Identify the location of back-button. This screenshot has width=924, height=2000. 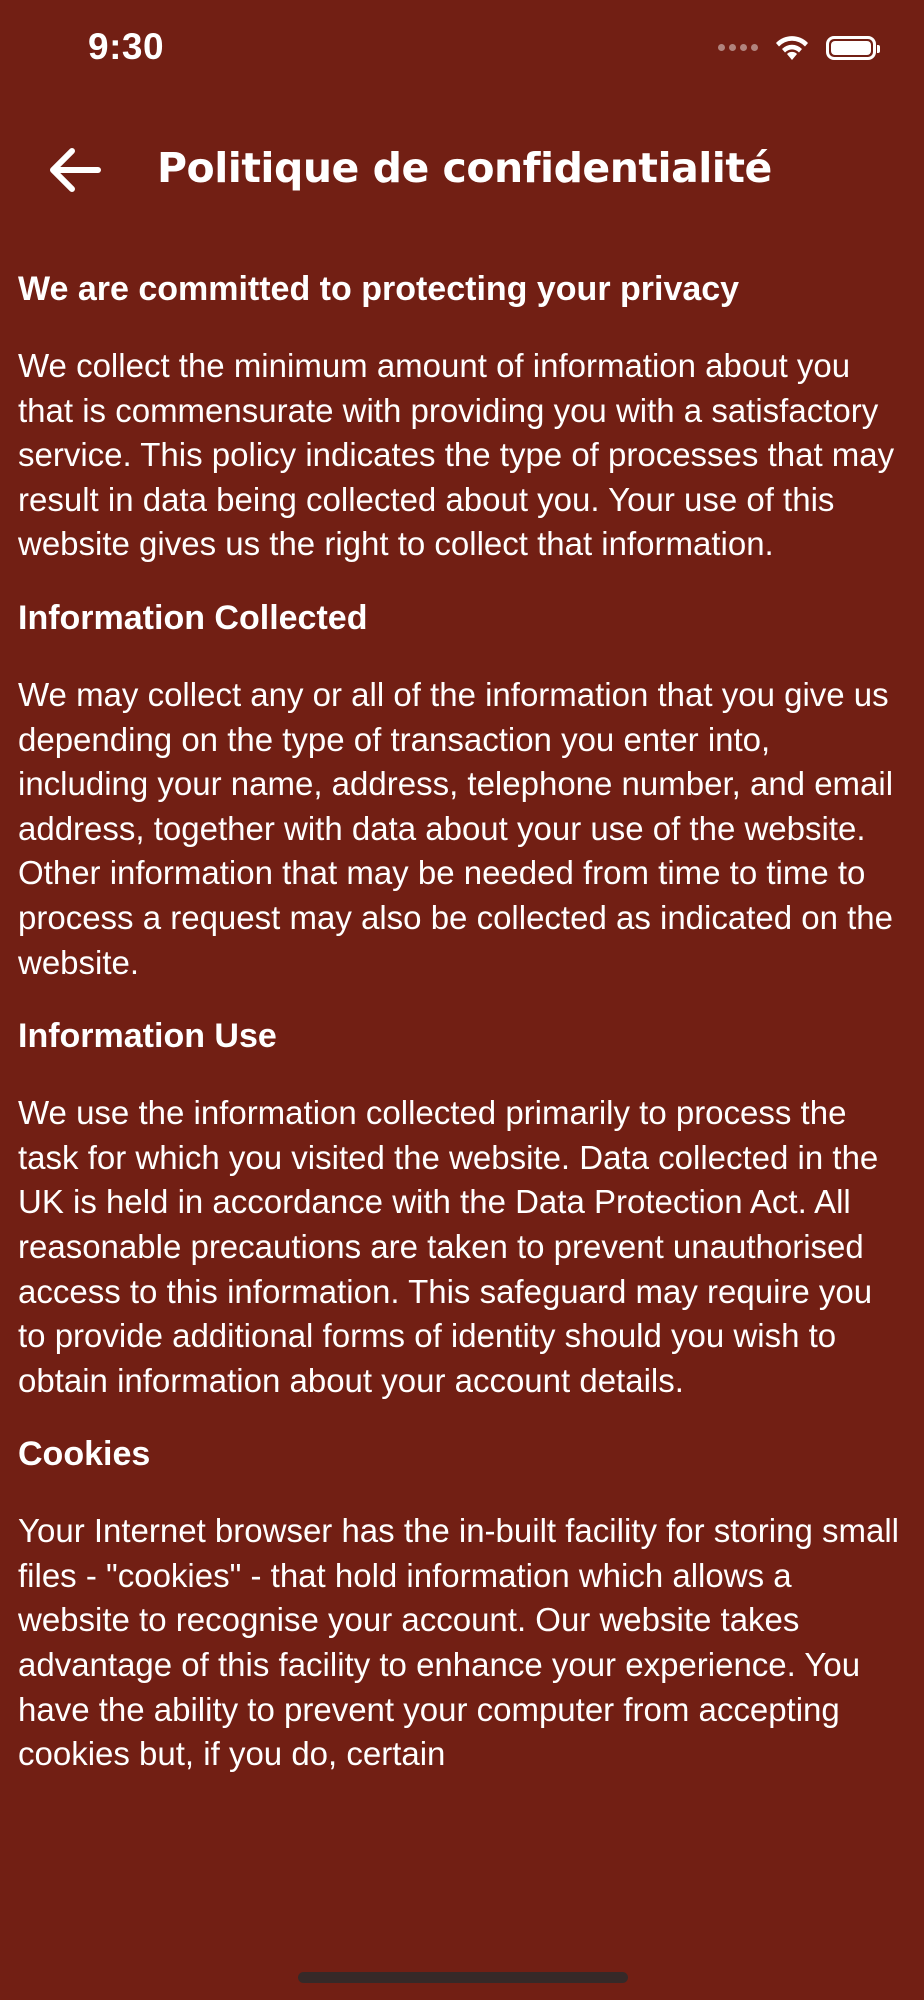
(74, 170).